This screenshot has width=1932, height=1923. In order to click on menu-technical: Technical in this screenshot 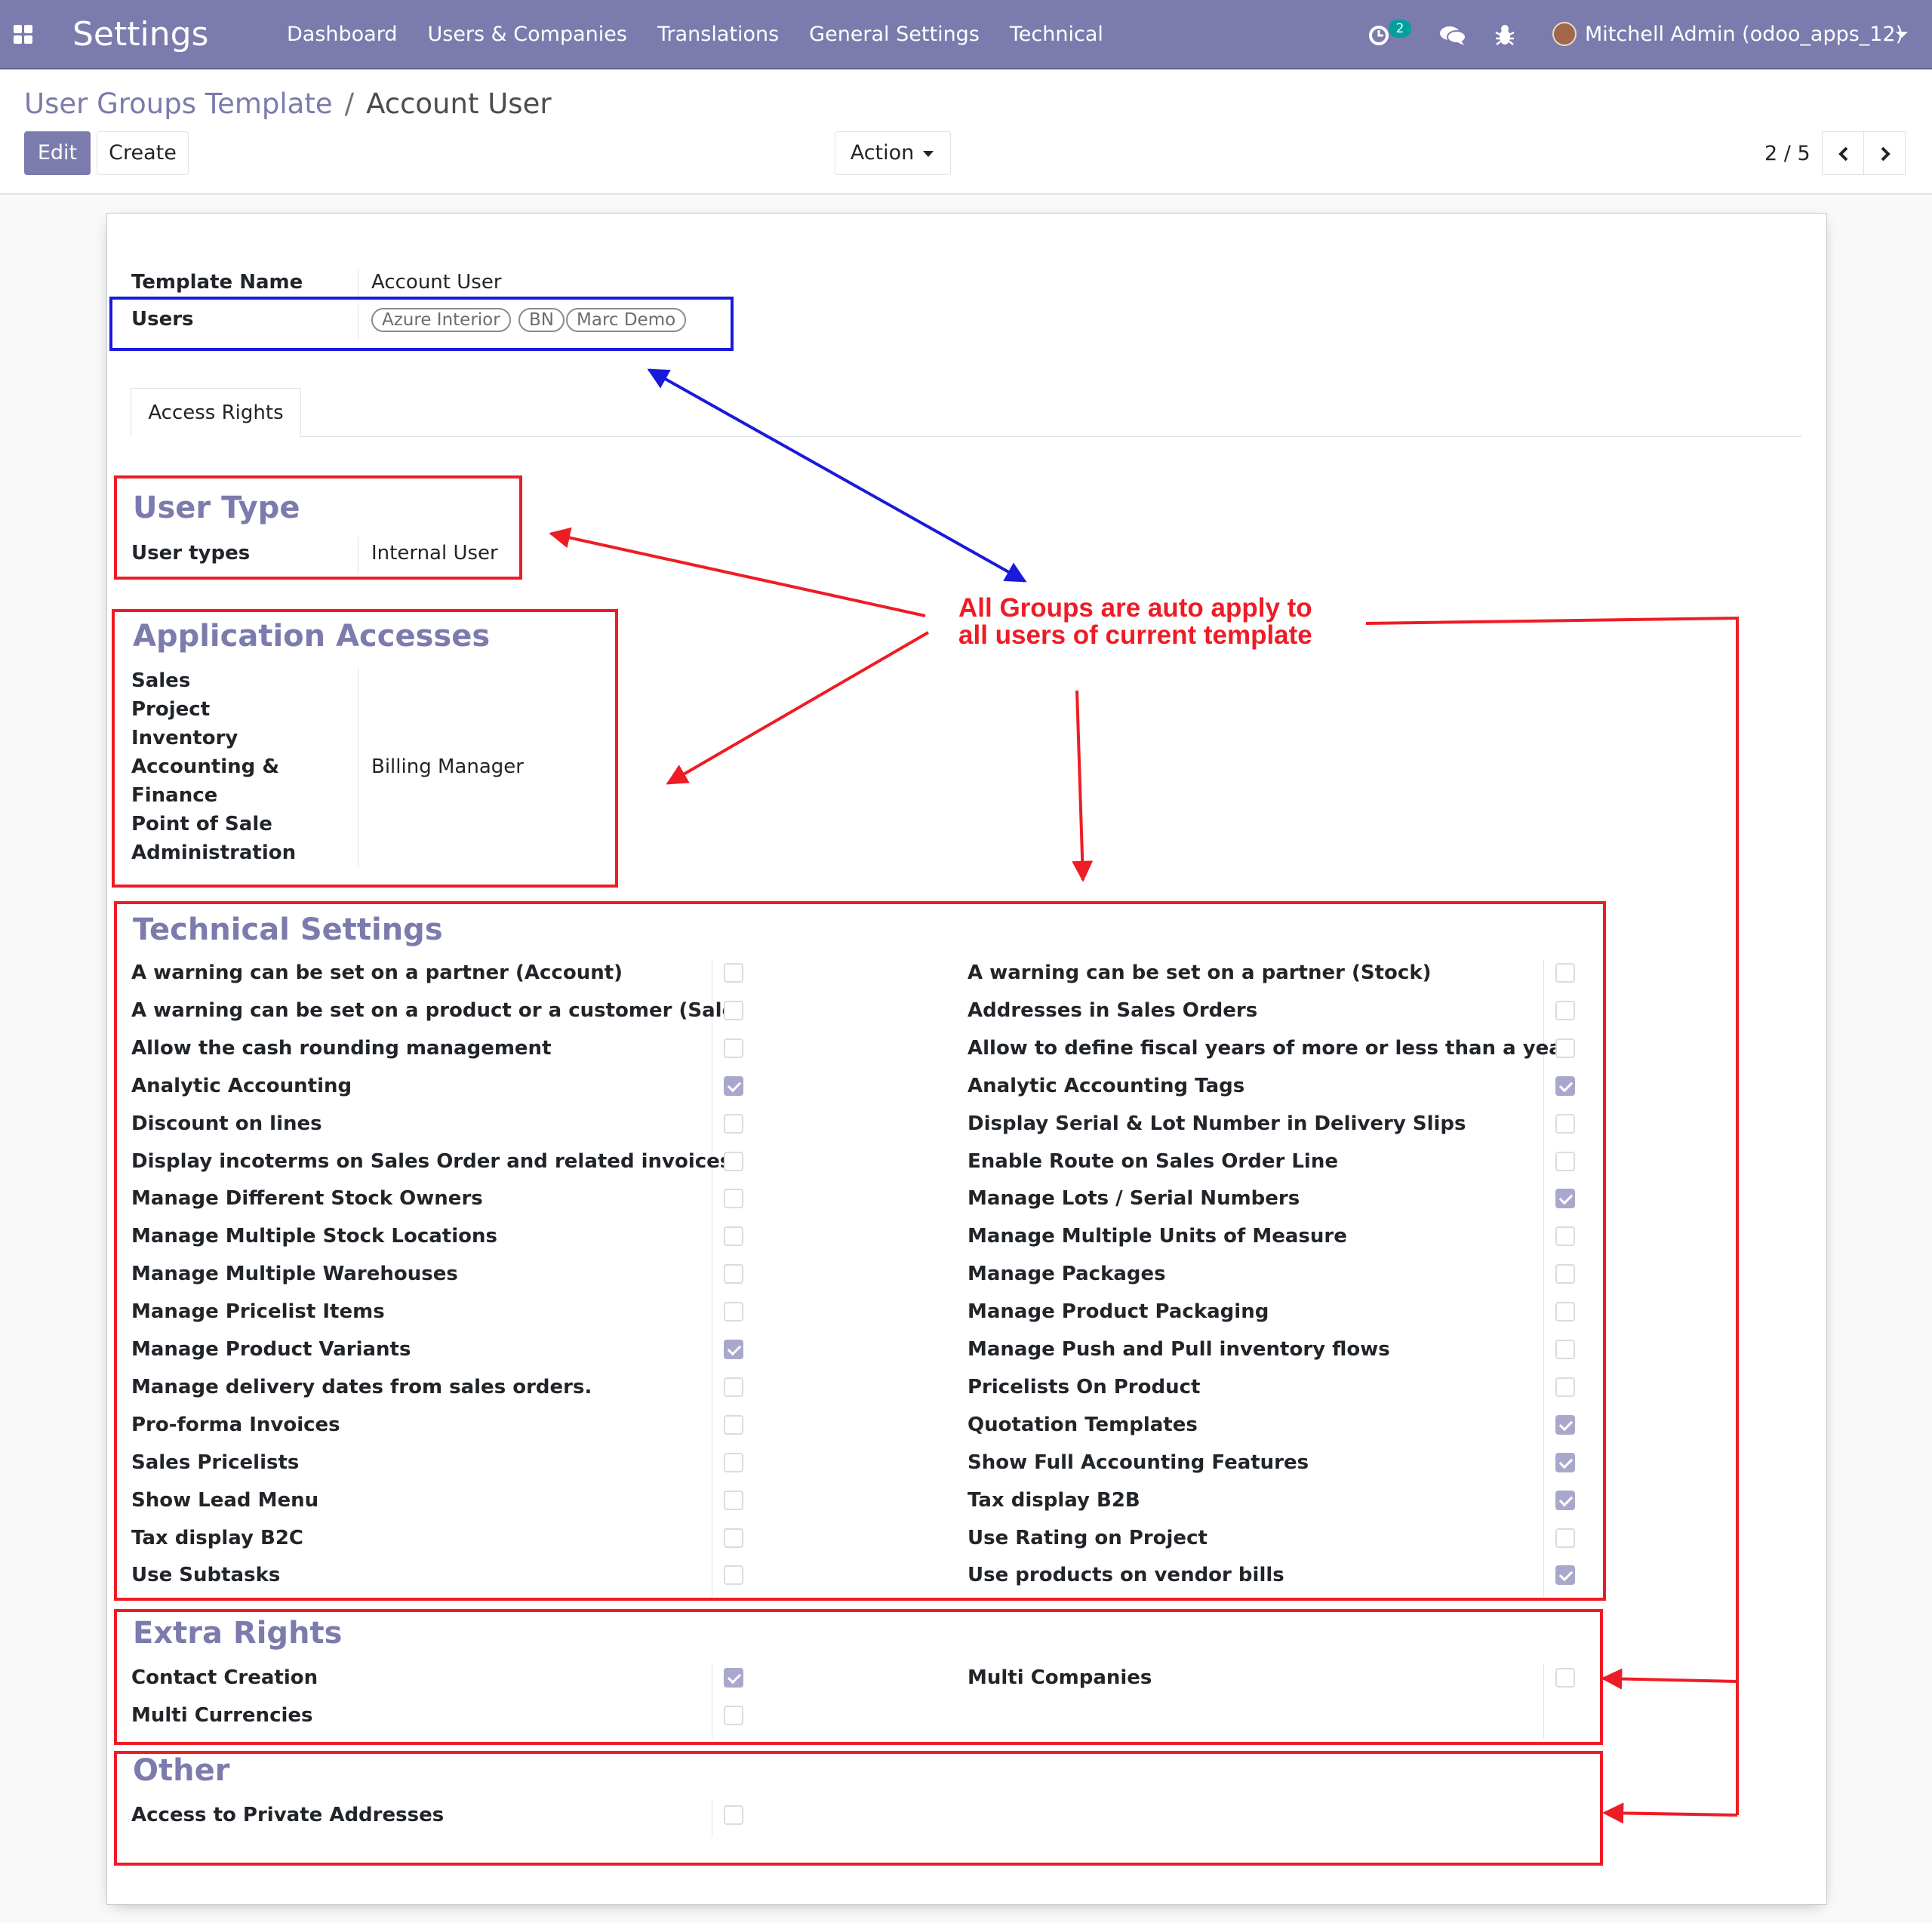, I will do `click(1056, 35)`.